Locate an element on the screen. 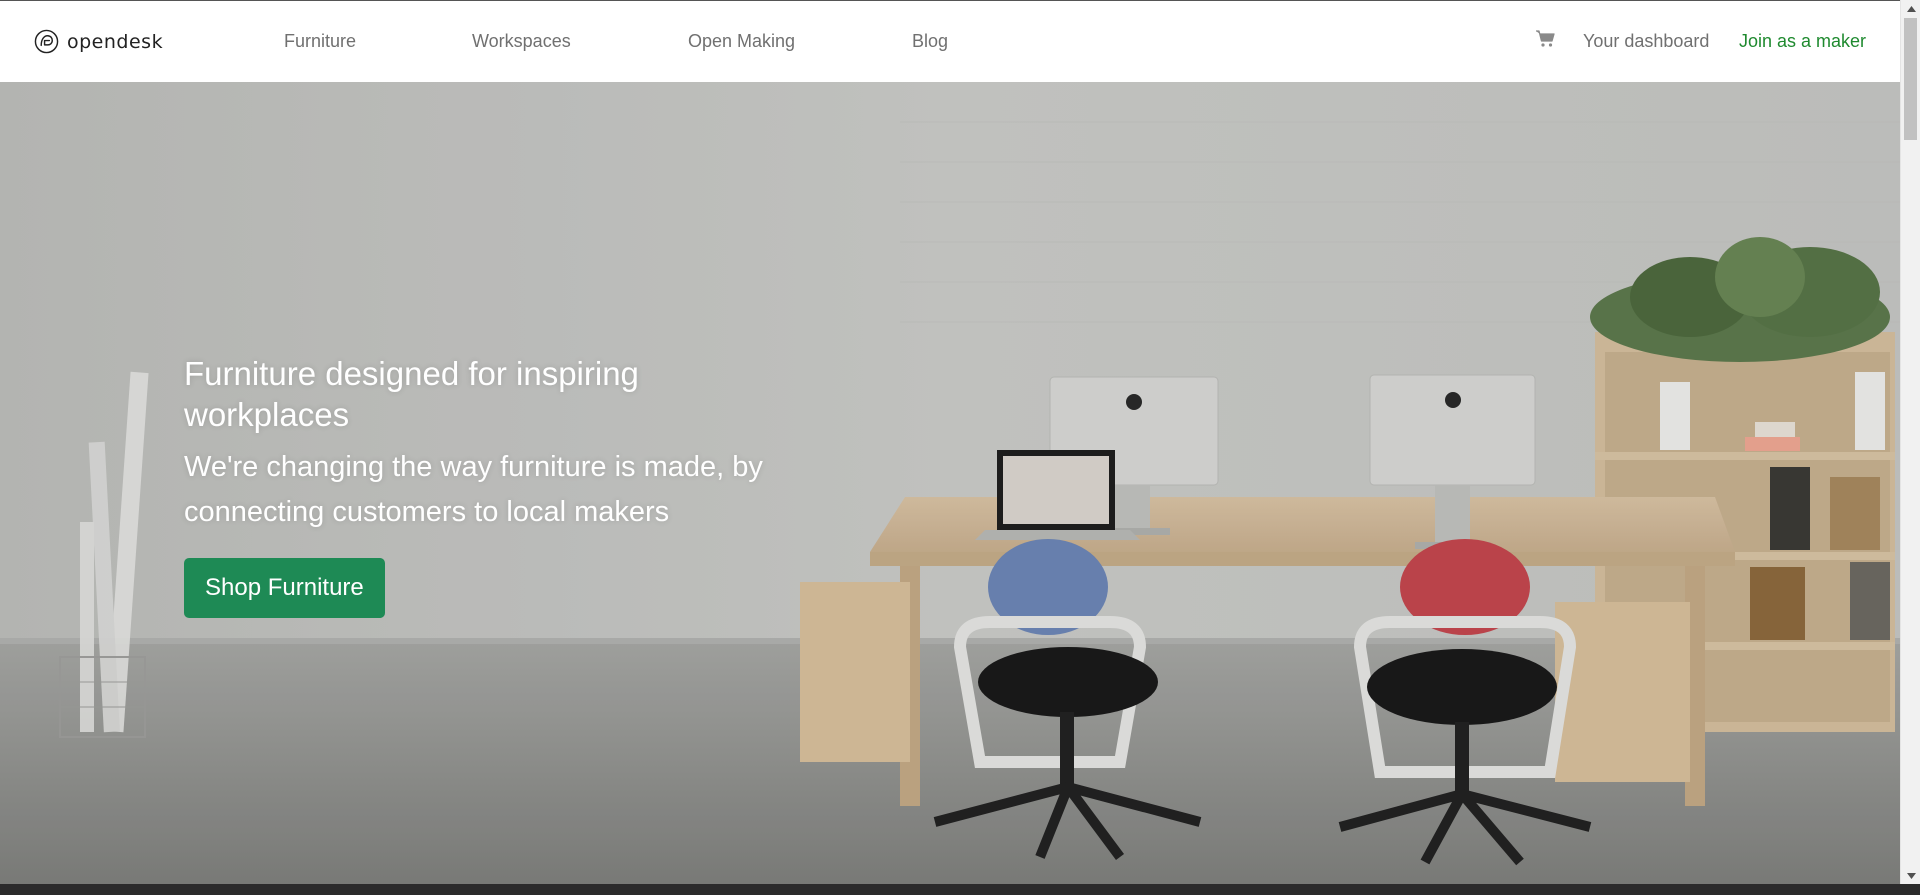 The image size is (1920, 895). scrollbar-thumb is located at coordinates (1910, 79).